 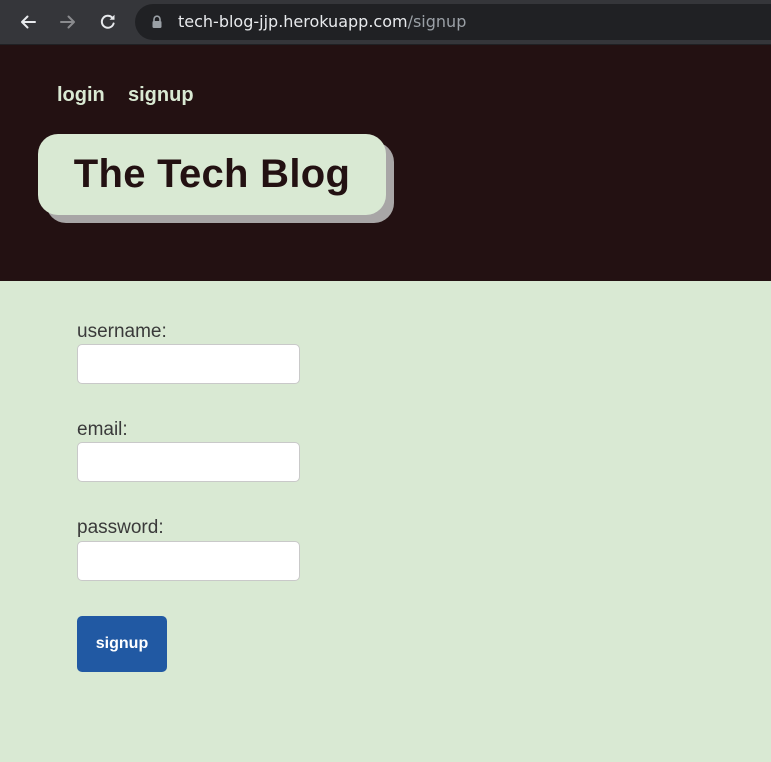 What do you see at coordinates (102, 429) in the screenshot?
I see `email-label: email:` at bounding box center [102, 429].